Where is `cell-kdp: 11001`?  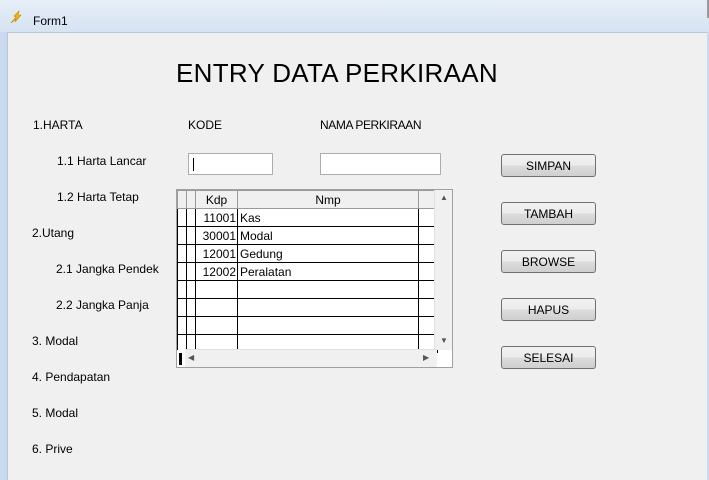 cell-kdp: 11001 is located at coordinates (216, 217).